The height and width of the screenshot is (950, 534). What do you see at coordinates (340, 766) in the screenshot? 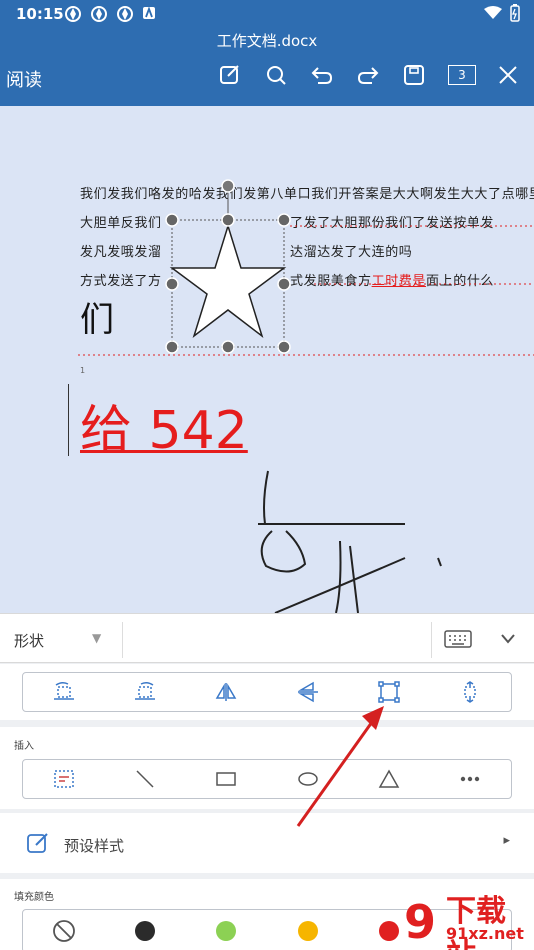
I see `annotation-arrow` at bounding box center [340, 766].